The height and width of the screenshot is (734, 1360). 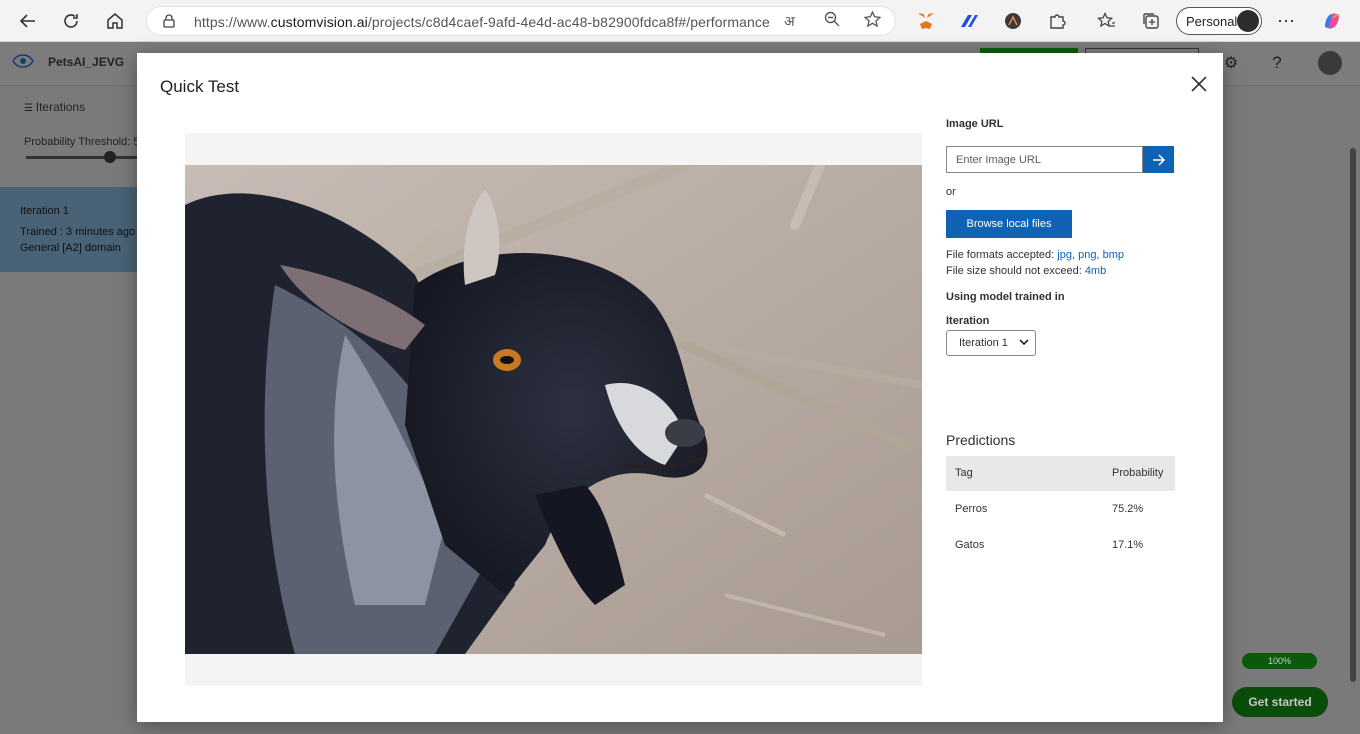 What do you see at coordinates (1044, 159) in the screenshot?
I see `image-url-input` at bounding box center [1044, 159].